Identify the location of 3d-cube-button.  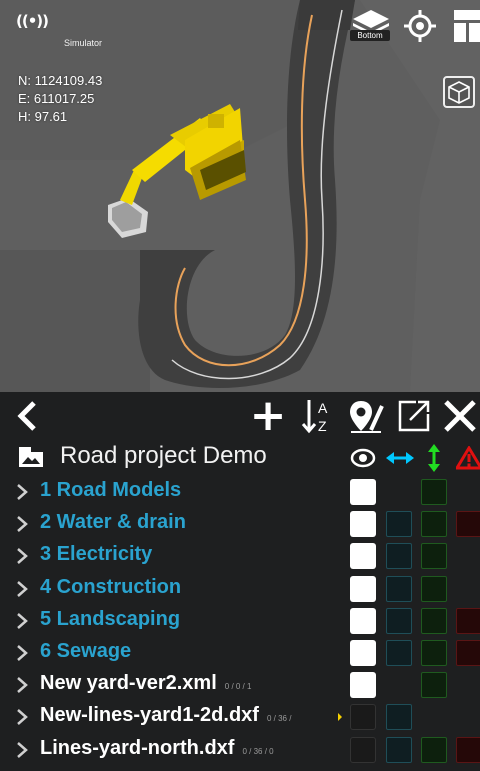
(459, 92).